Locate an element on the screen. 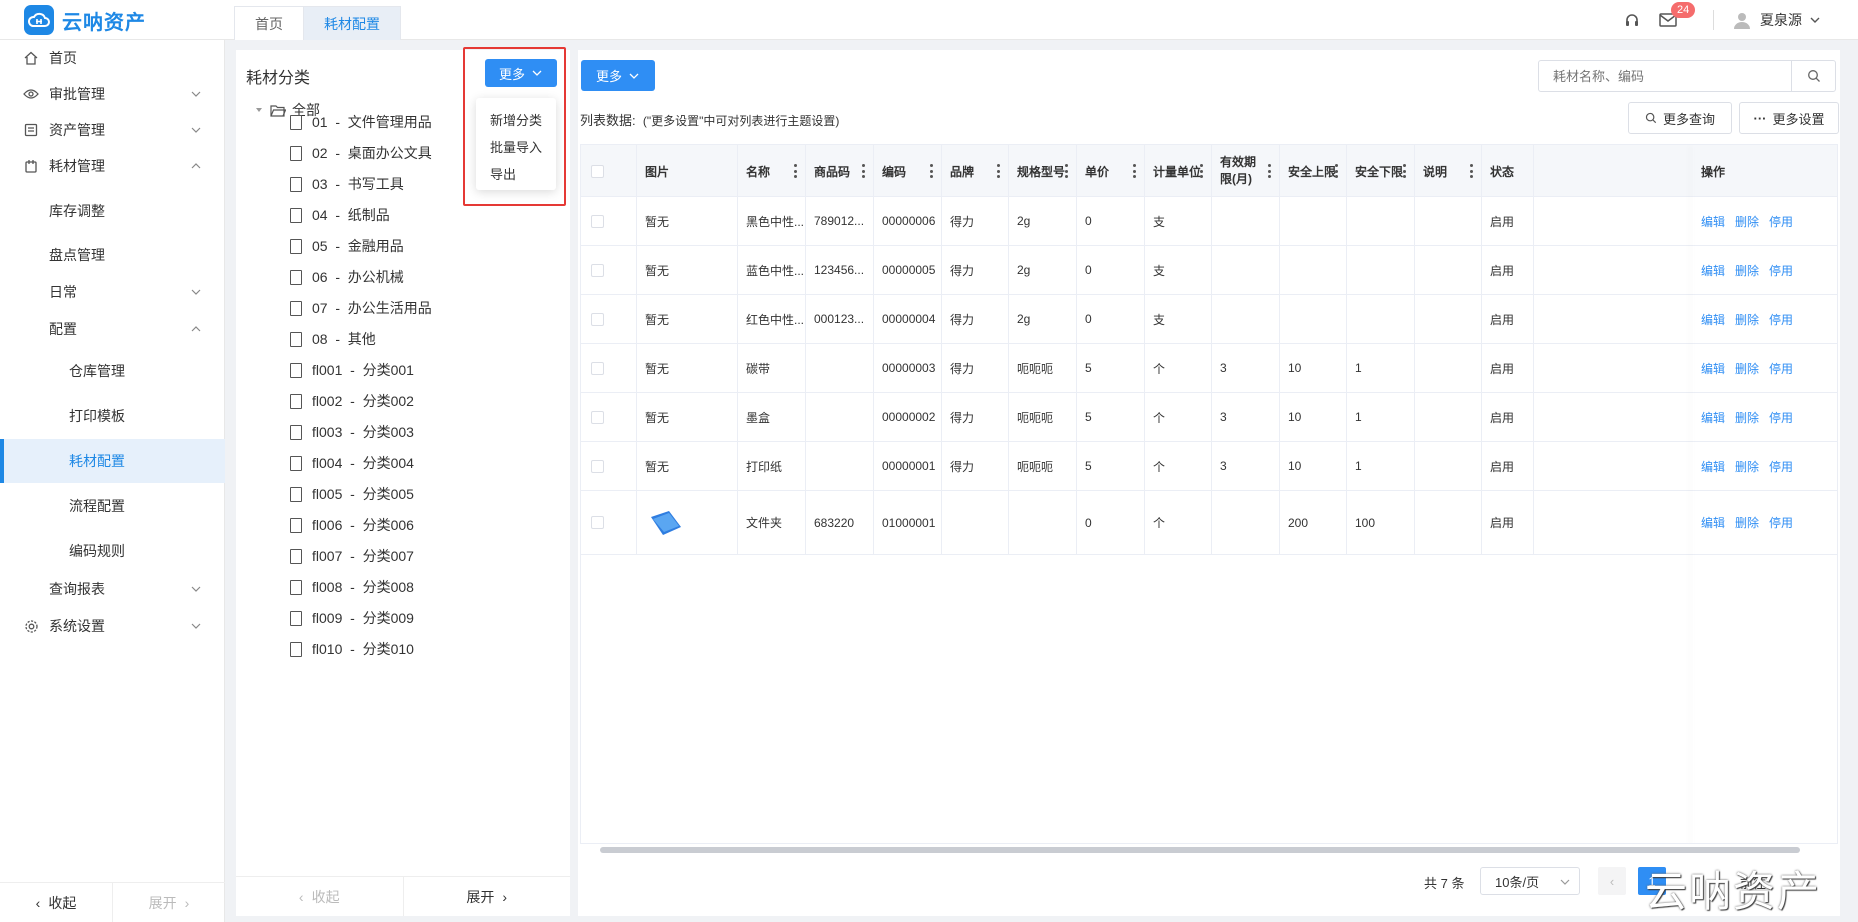 Image resolution: width=1858 pixels, height=922 pixels. tree-node: fl008 - 分类008 is located at coordinates (352, 587).